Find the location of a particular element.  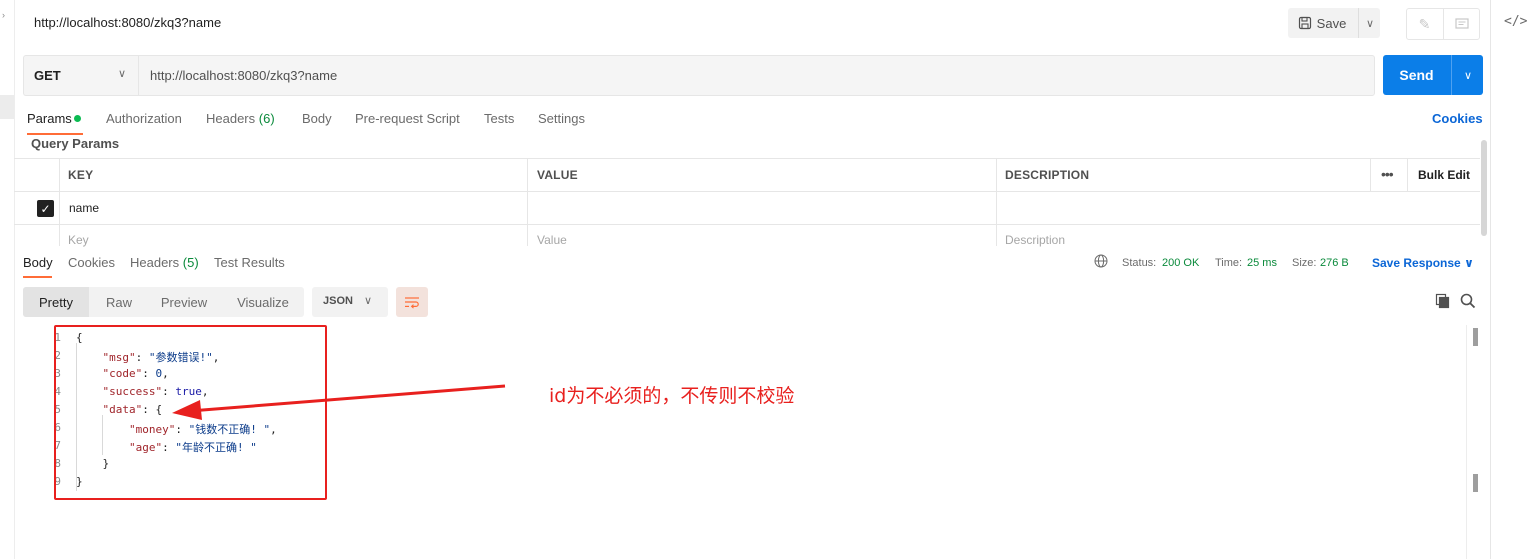

save-group: Save ∨ is located at coordinates (1334, 23).